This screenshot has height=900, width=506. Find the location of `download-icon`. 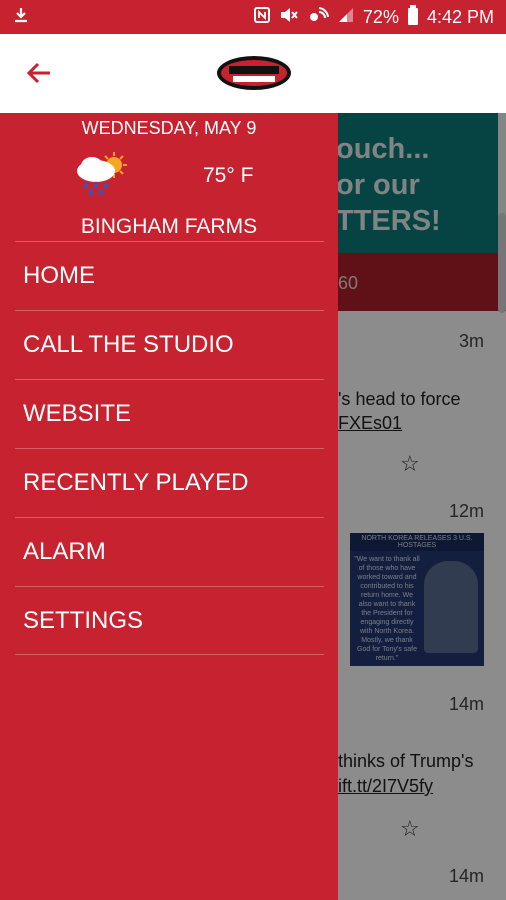

download-icon is located at coordinates (21, 17).